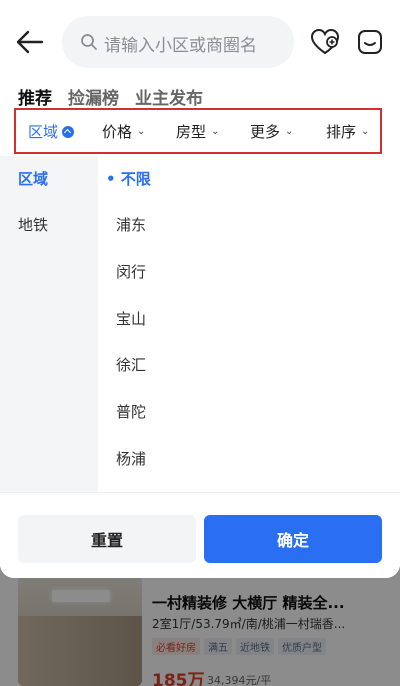 This screenshot has width=400, height=686. Describe the element at coordinates (30, 42) in the screenshot. I see `back-arrow-icon` at that location.